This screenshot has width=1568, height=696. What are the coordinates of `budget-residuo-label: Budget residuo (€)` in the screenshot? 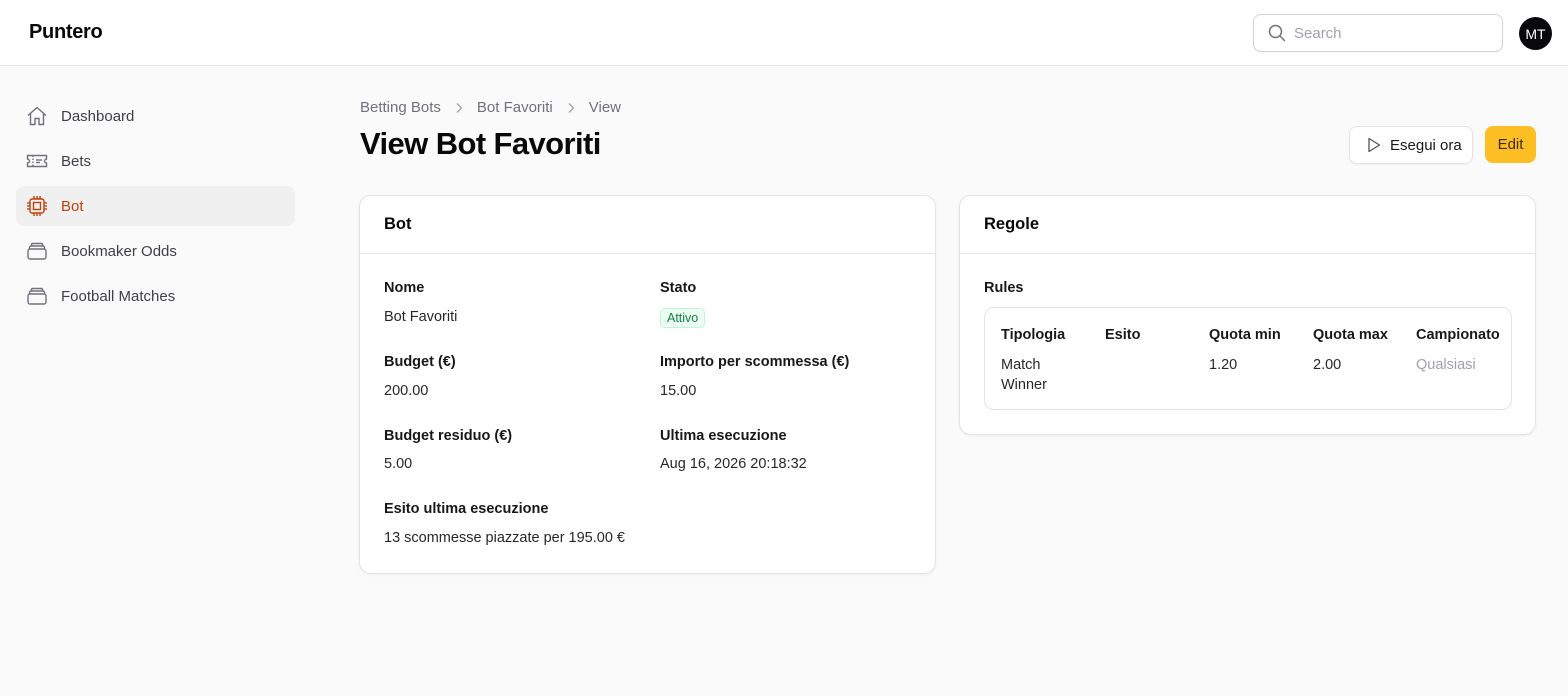 It's located at (448, 436).